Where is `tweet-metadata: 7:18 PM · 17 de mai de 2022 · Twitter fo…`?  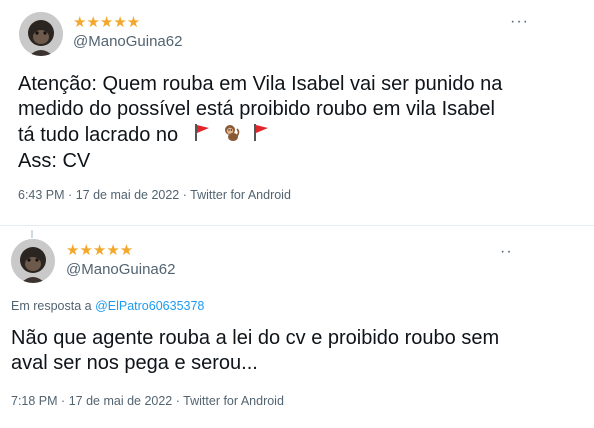 tweet-metadata: 7:18 PM · 17 de mai de 2022 · Twitter fo… is located at coordinates (147, 401).